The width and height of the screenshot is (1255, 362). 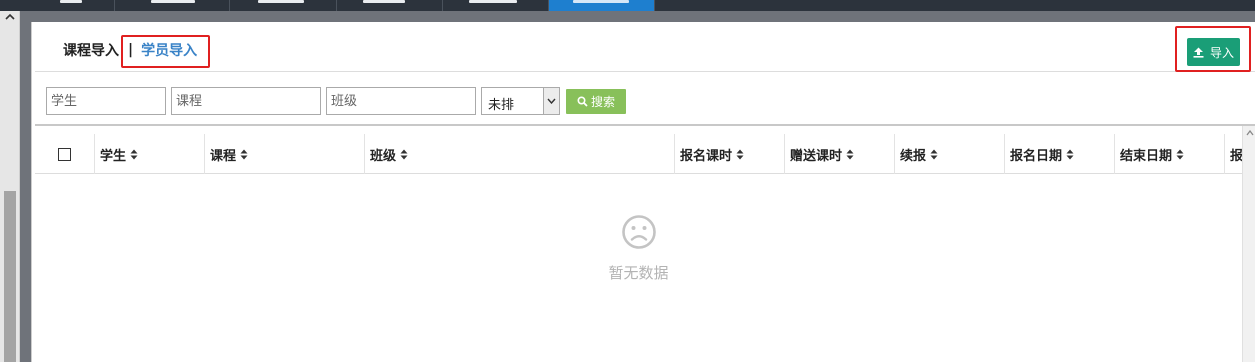 I want to click on import-subtabs: 课程导入 | 学员导入, so click(x=130, y=50).